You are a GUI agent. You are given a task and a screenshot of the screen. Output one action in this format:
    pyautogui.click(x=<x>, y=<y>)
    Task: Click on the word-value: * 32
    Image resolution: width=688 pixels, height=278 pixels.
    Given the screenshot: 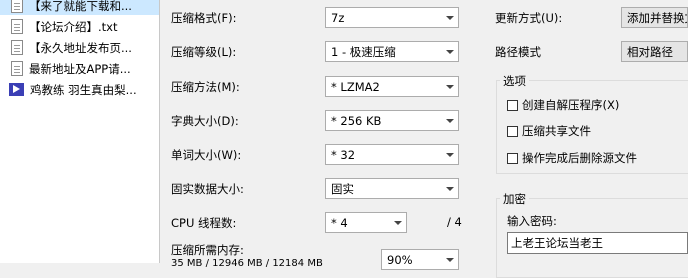 What is the action you would take?
    pyautogui.click(x=343, y=154)
    